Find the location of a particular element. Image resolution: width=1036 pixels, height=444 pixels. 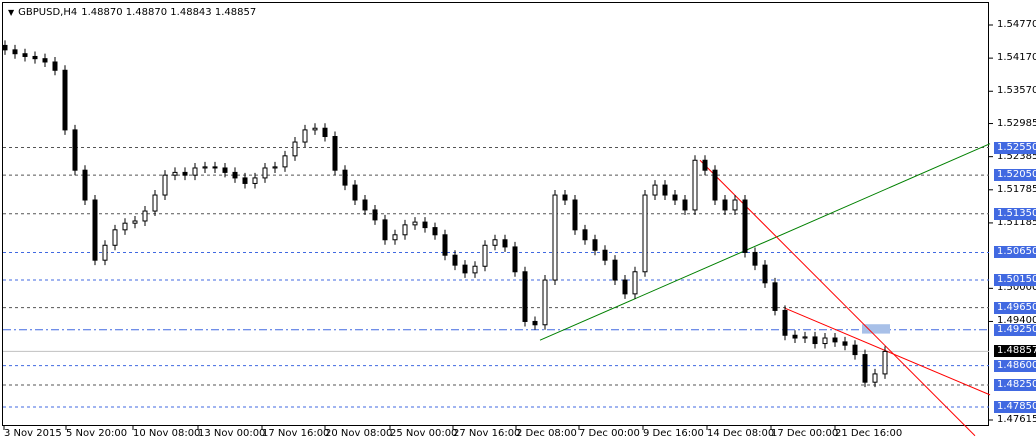

x-tick-label: 14 Dec 08:00 is located at coordinates (741, 433).